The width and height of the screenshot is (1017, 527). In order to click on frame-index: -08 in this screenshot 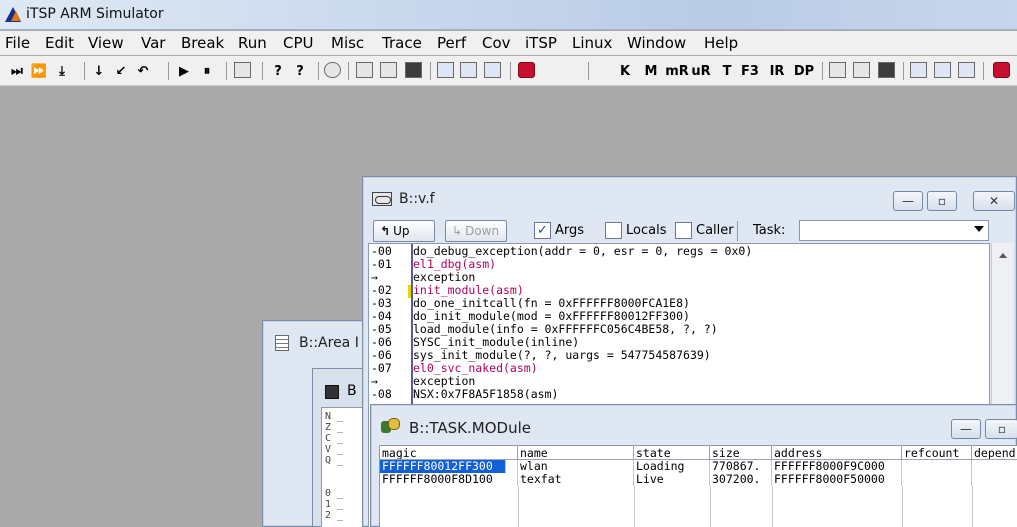, I will do `click(381, 394)`.